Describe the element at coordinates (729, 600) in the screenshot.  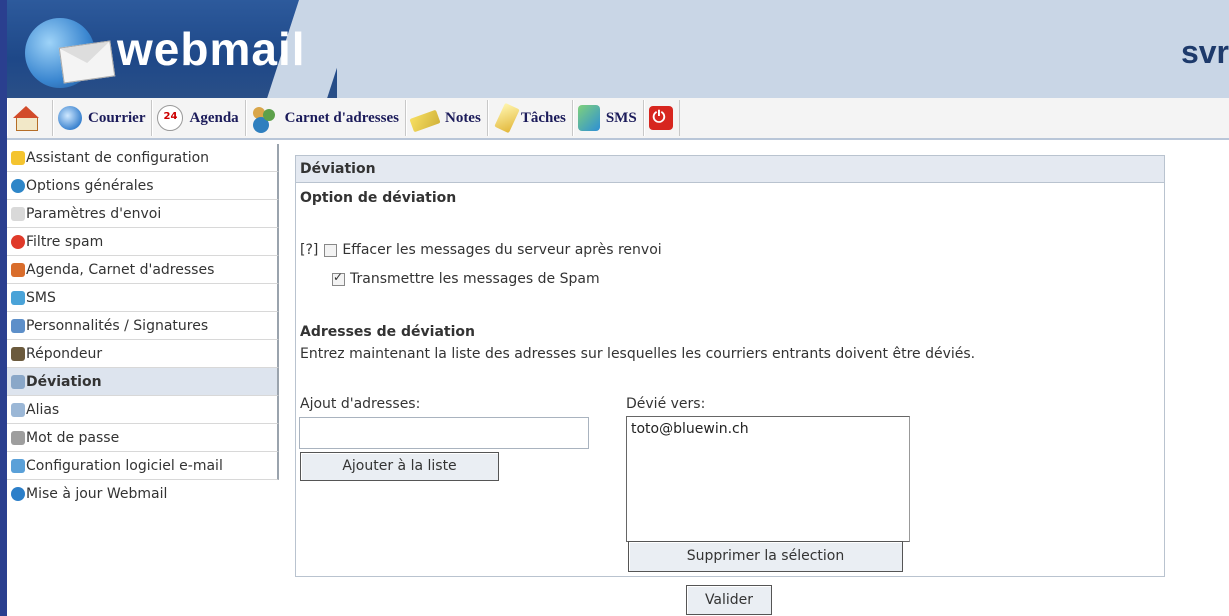
I see `validate-button: Valider` at that location.